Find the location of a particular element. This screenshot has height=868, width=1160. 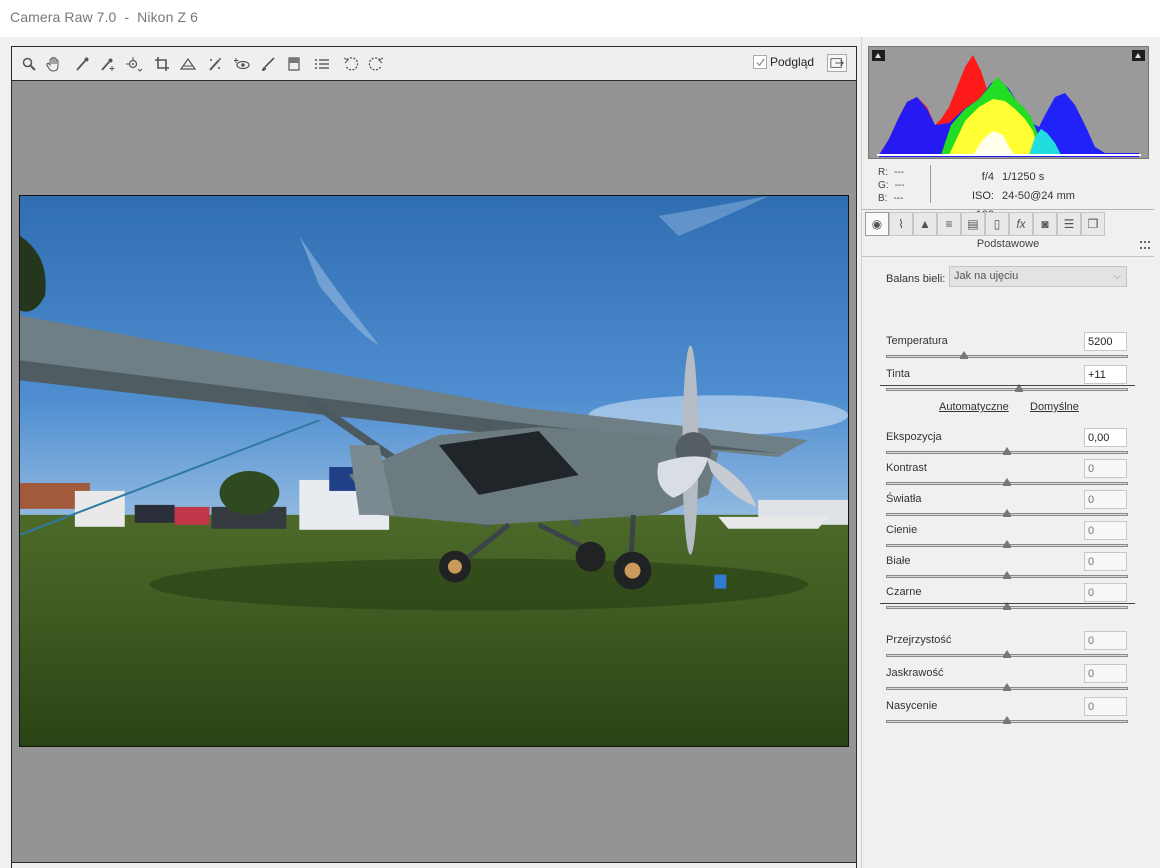

kontrast-slider-track is located at coordinates (1007, 482).